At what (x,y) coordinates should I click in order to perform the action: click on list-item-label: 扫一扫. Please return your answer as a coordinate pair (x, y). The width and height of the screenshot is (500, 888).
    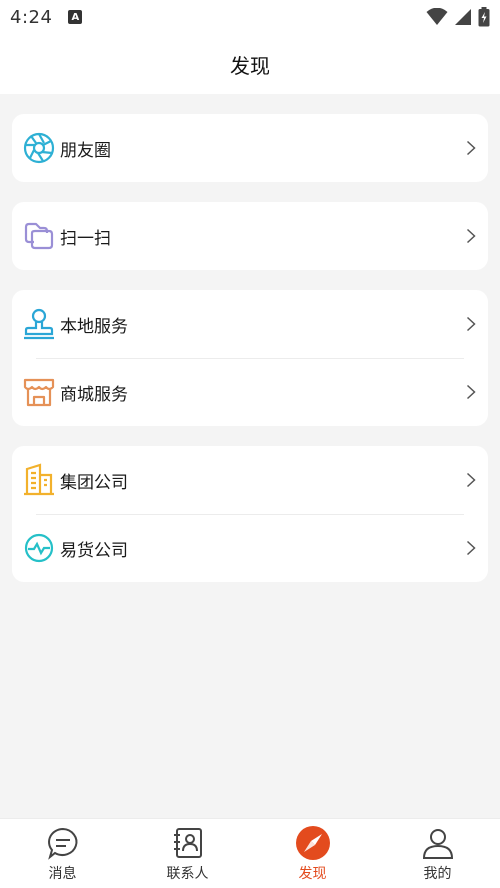
    Looking at the image, I should click on (85, 238).